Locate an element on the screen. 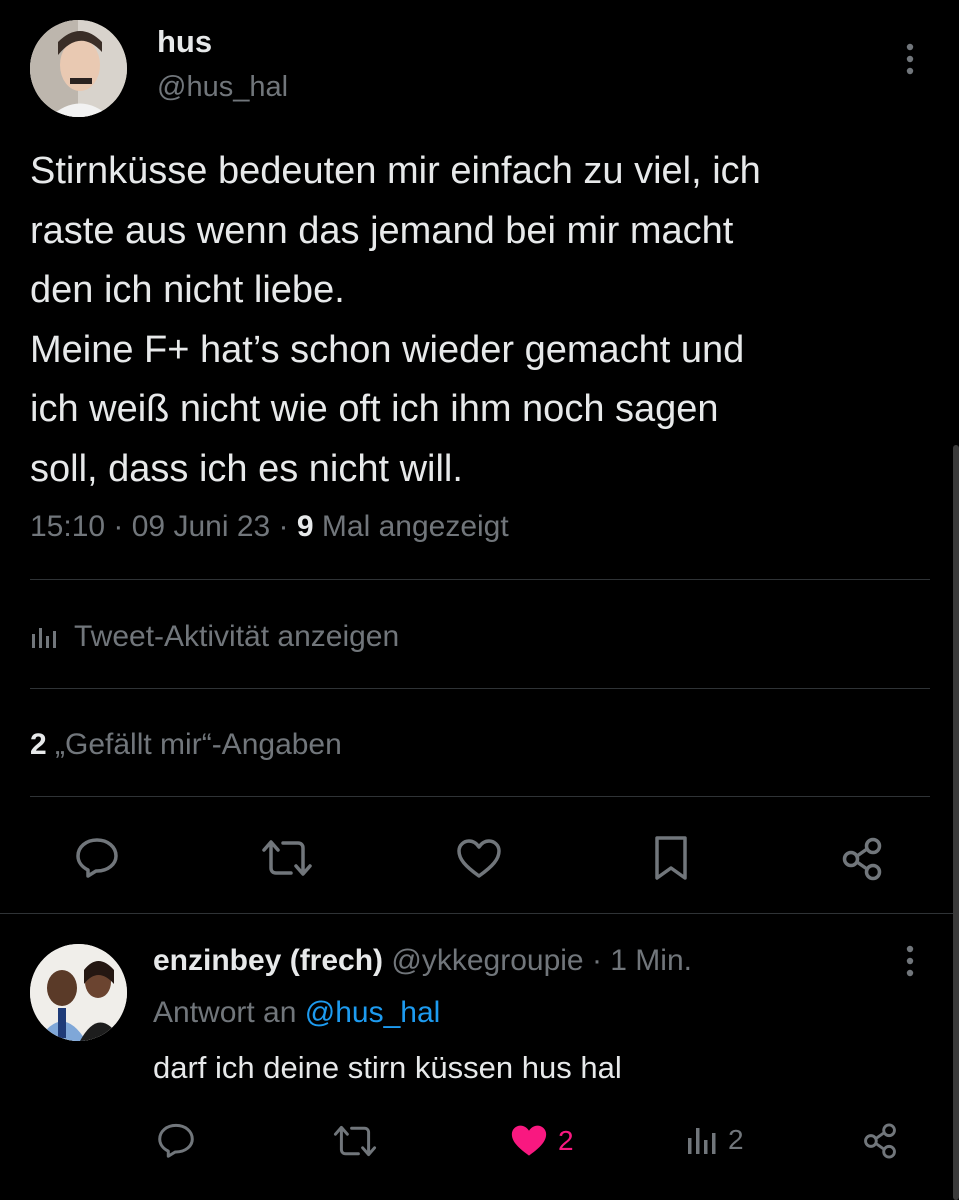 The image size is (959, 1200). replying-prefix: Antwort an is located at coordinates (225, 1012).